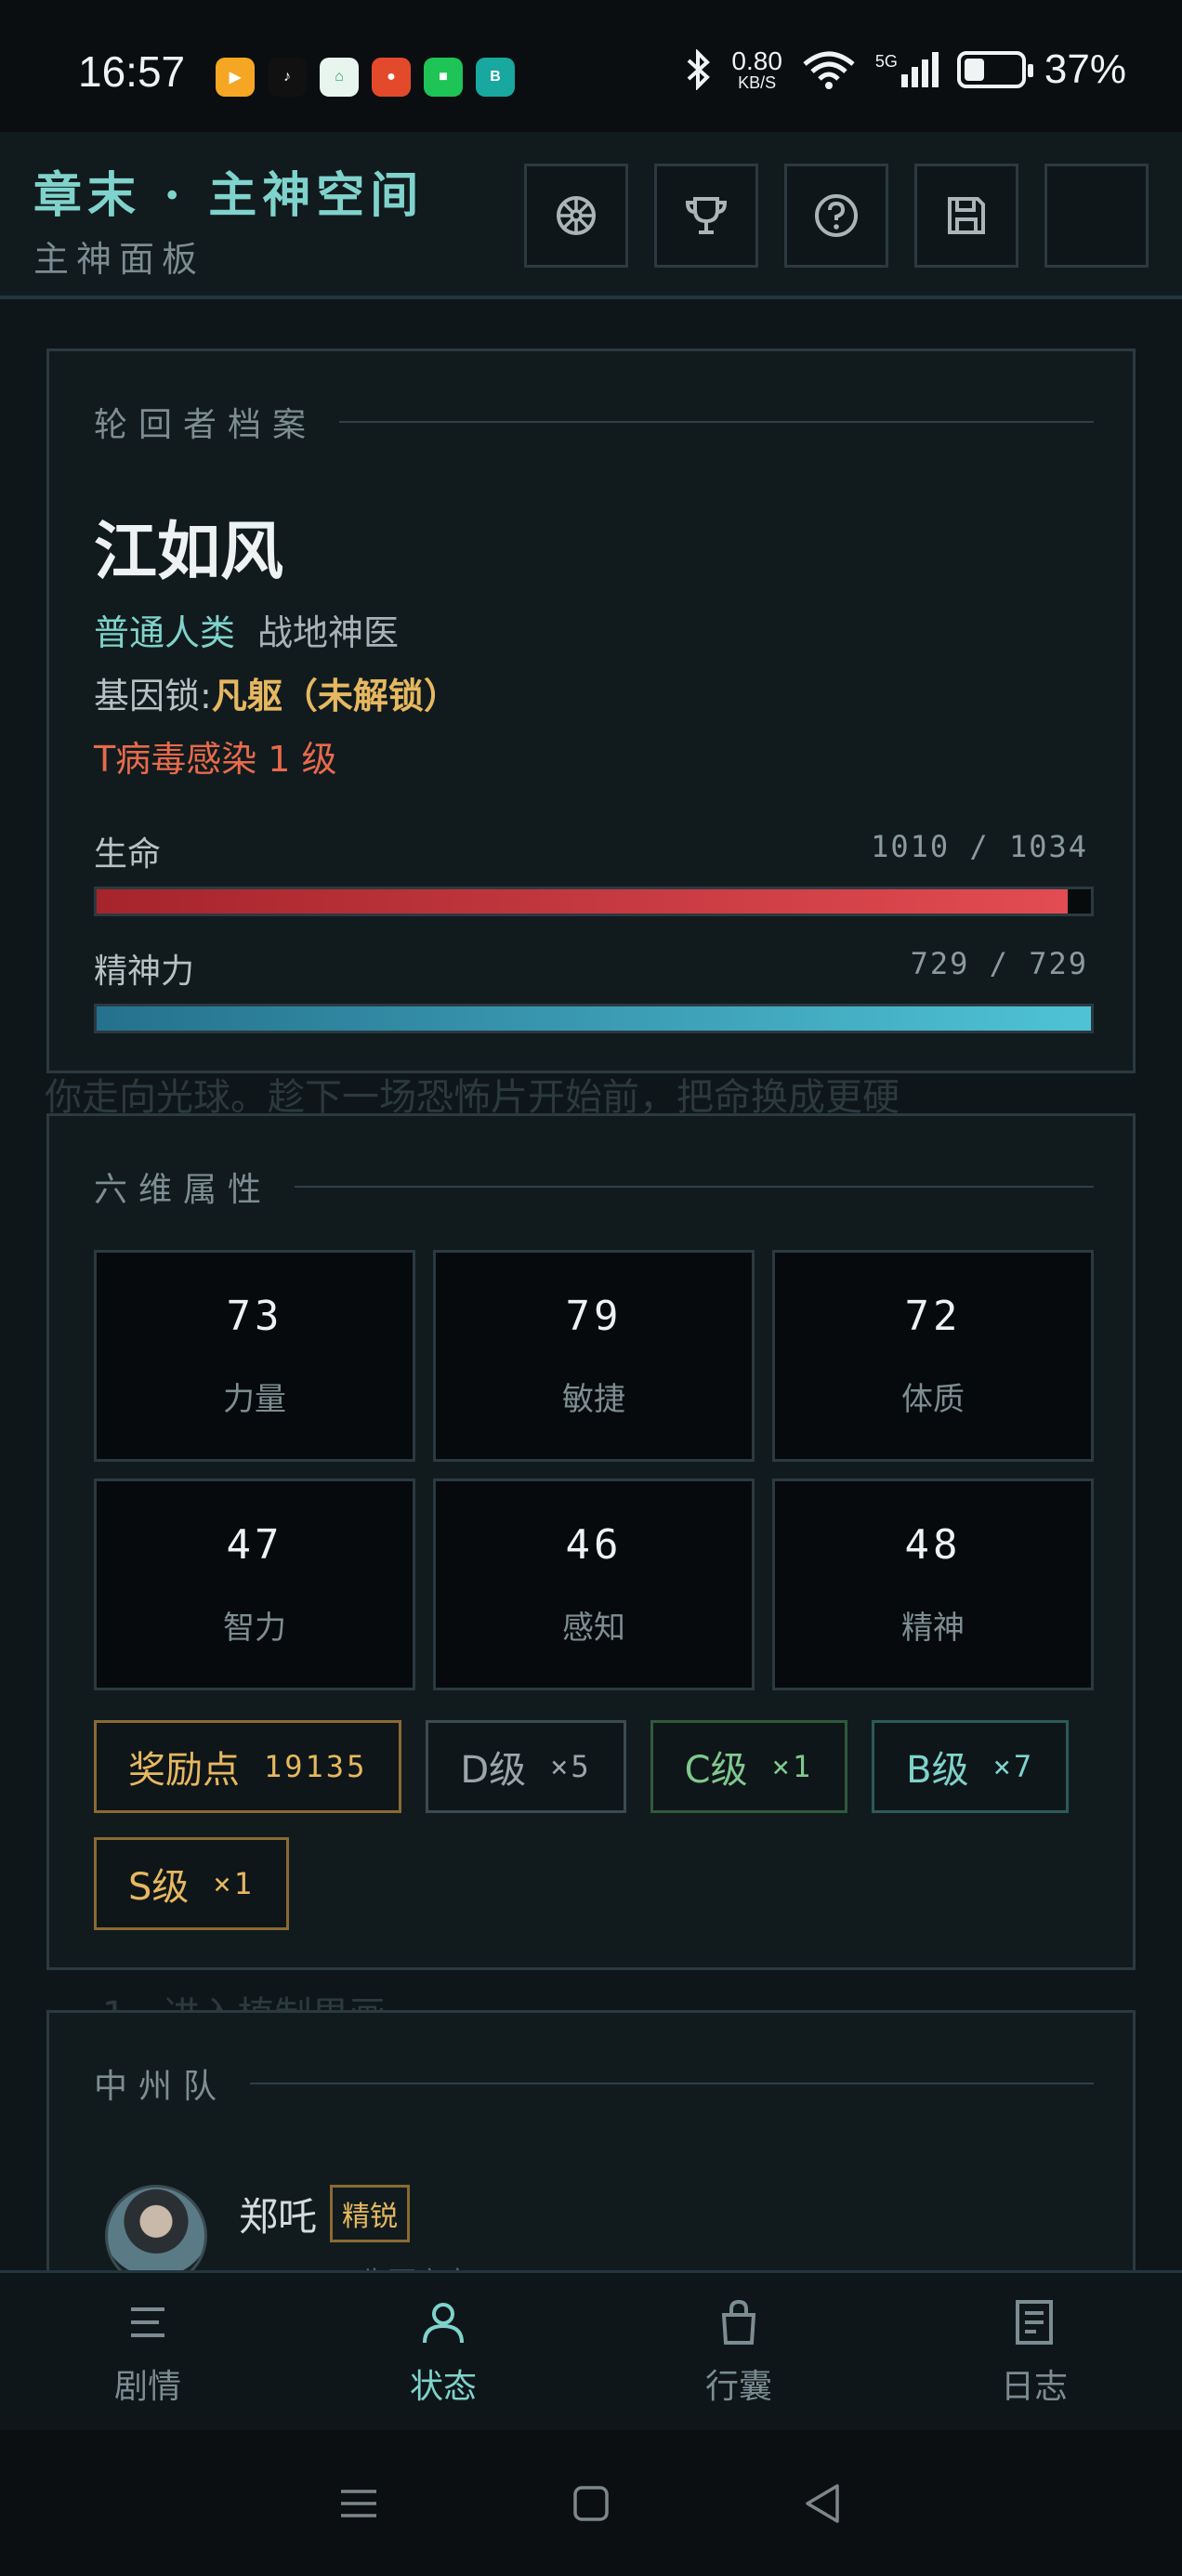 This screenshot has width=1182, height=2576. I want to click on job-label: 战地神医, so click(328, 632).